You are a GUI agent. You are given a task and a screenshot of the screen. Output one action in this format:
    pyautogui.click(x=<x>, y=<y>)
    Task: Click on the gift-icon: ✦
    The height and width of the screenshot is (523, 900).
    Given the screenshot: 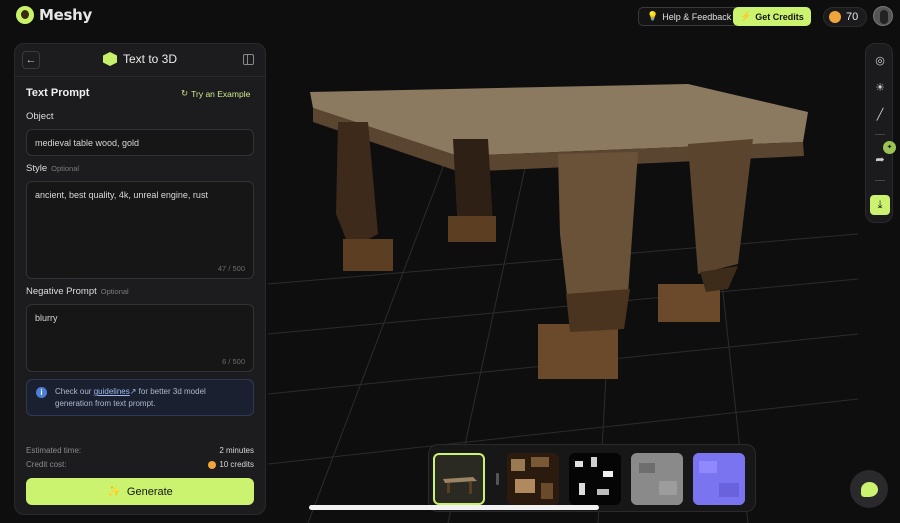 What is the action you would take?
    pyautogui.click(x=889, y=147)
    